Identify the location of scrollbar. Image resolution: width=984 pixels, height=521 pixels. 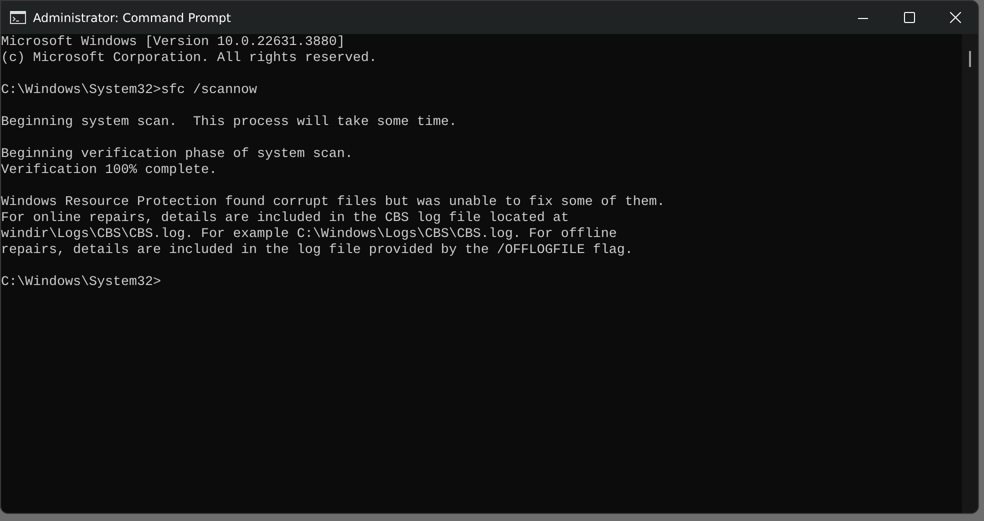
(970, 273).